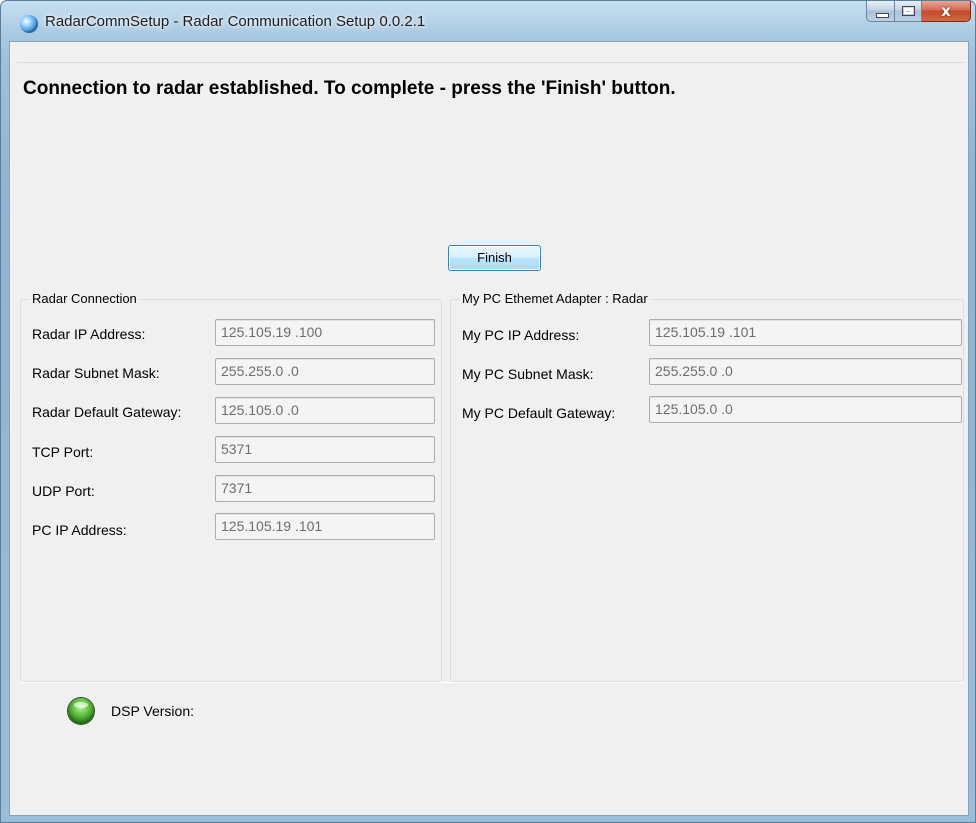 Image resolution: width=976 pixels, height=823 pixels. Describe the element at coordinates (805, 332) in the screenshot. I see `my-pc-ip-field: 125.105.19 .101` at that location.